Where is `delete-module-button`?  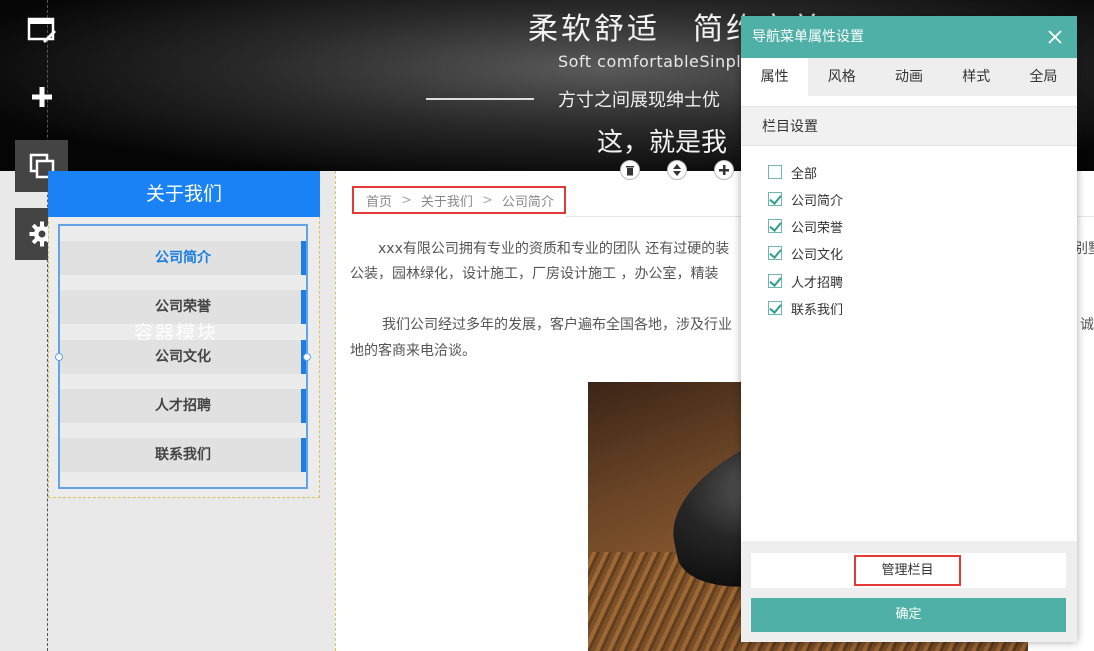 delete-module-button is located at coordinates (630, 170).